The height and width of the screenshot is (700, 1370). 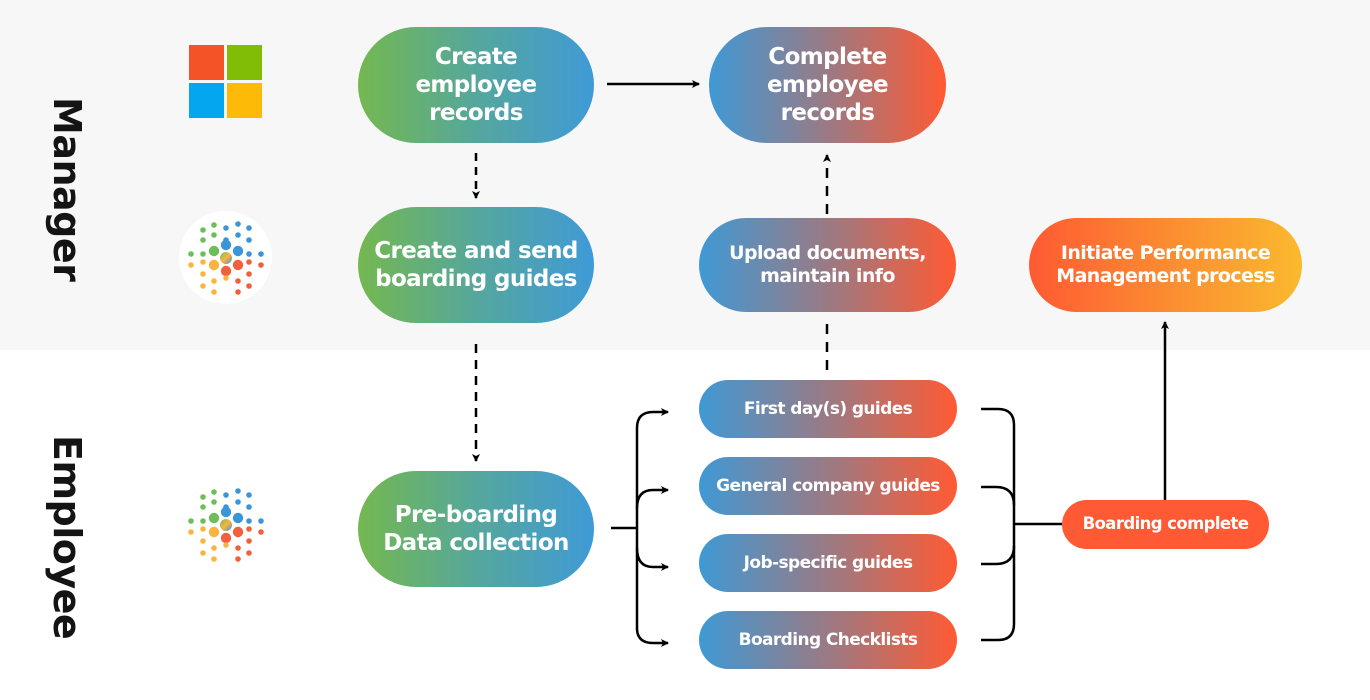 I want to click on employee-lane-label: Employee, so click(x=67, y=537).